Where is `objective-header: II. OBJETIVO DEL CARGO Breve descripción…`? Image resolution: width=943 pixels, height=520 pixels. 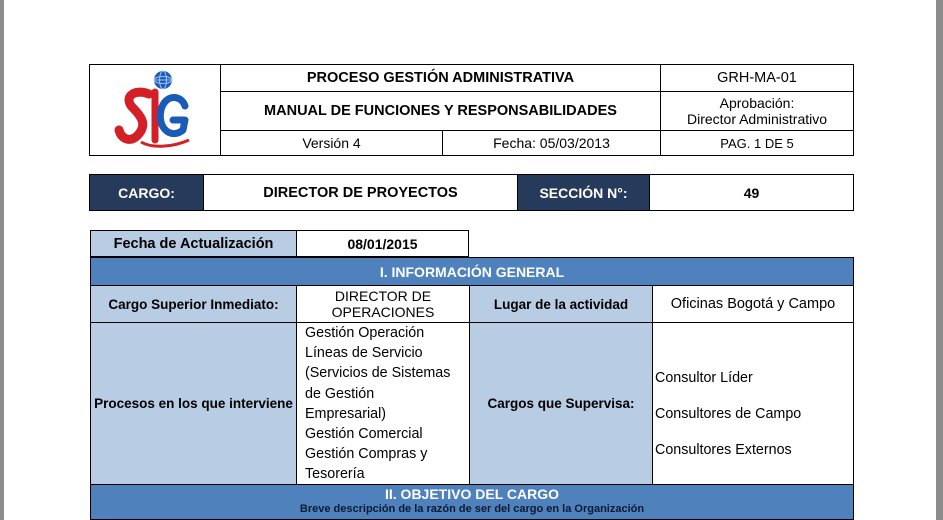 objective-header: II. OBJETIVO DEL CARGO Breve descripción… is located at coordinates (472, 502).